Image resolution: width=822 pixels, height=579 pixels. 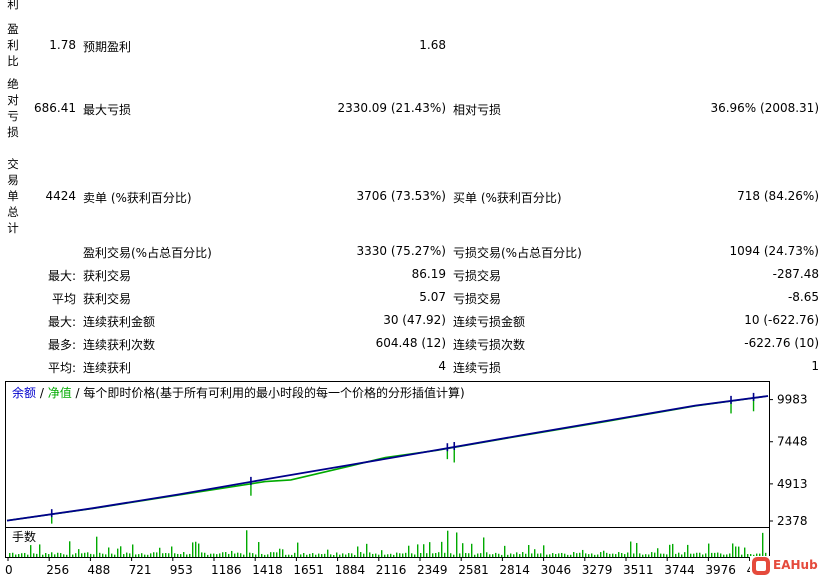 I want to click on stats-label: 盈利交易(%占总百分比), so click(x=147, y=253).